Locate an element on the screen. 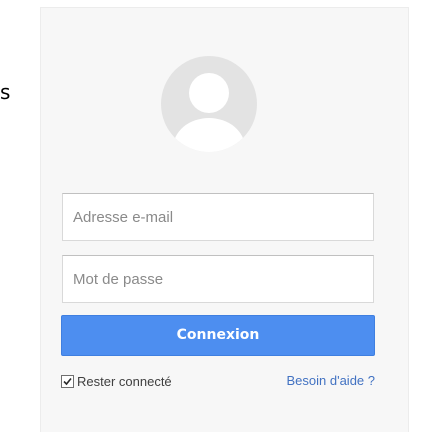  remember-me-checkbox: Rester connecté is located at coordinates (116, 381).